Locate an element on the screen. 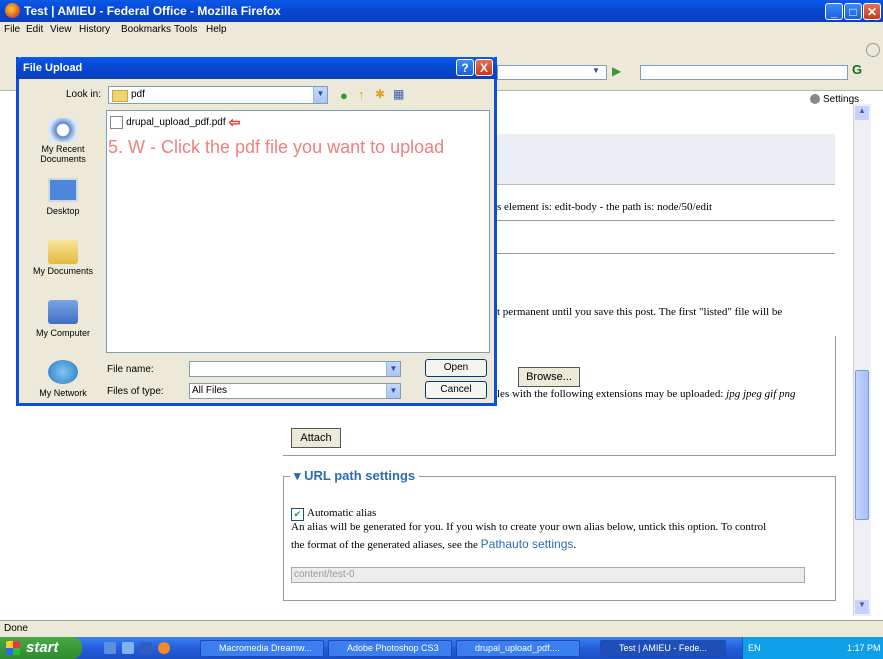 The image size is (883, 659). cancel-button: Cancel is located at coordinates (456, 390).